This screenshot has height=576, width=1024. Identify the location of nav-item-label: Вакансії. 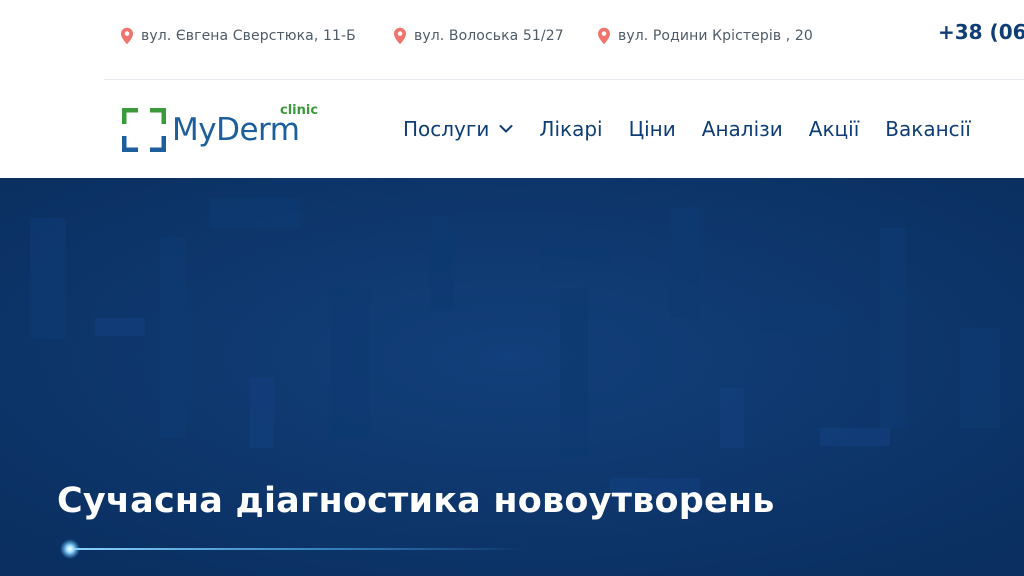
(928, 129).